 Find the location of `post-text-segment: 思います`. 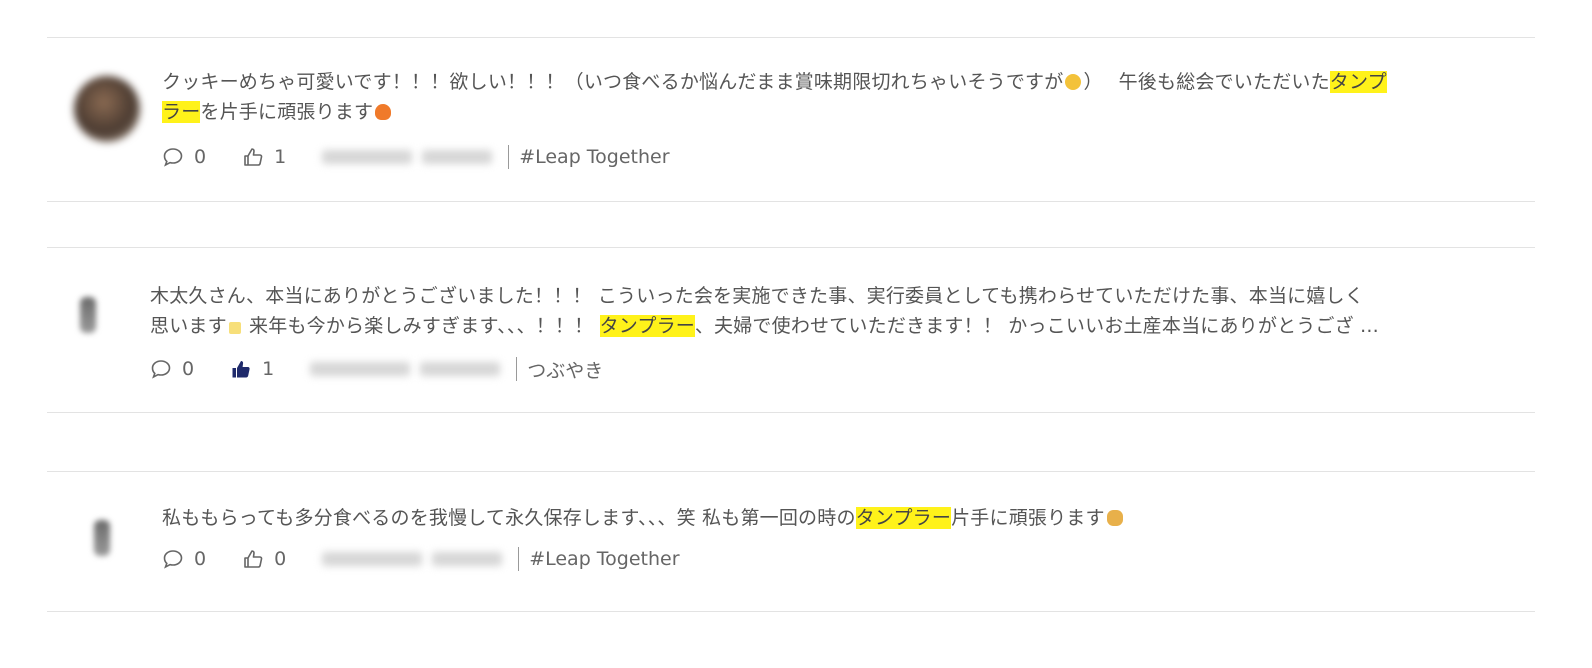

post-text-segment: 思います is located at coordinates (188, 326).